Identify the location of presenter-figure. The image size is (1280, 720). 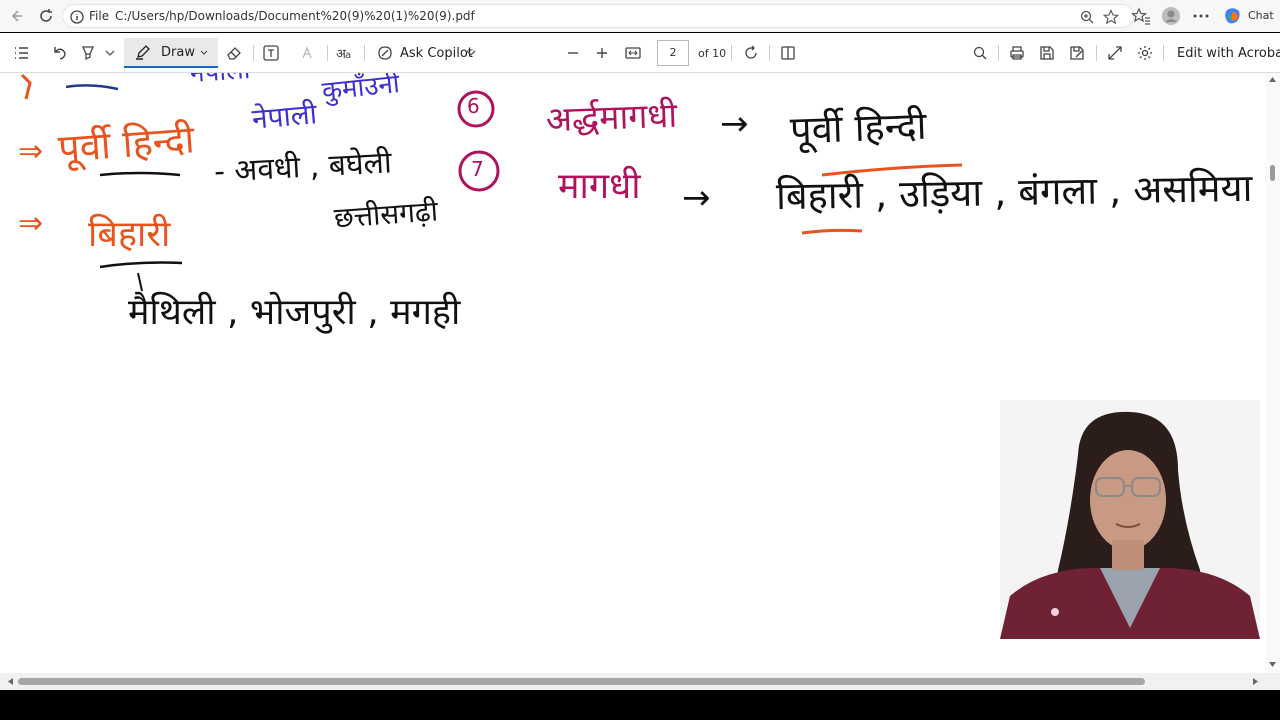
(1130, 519).